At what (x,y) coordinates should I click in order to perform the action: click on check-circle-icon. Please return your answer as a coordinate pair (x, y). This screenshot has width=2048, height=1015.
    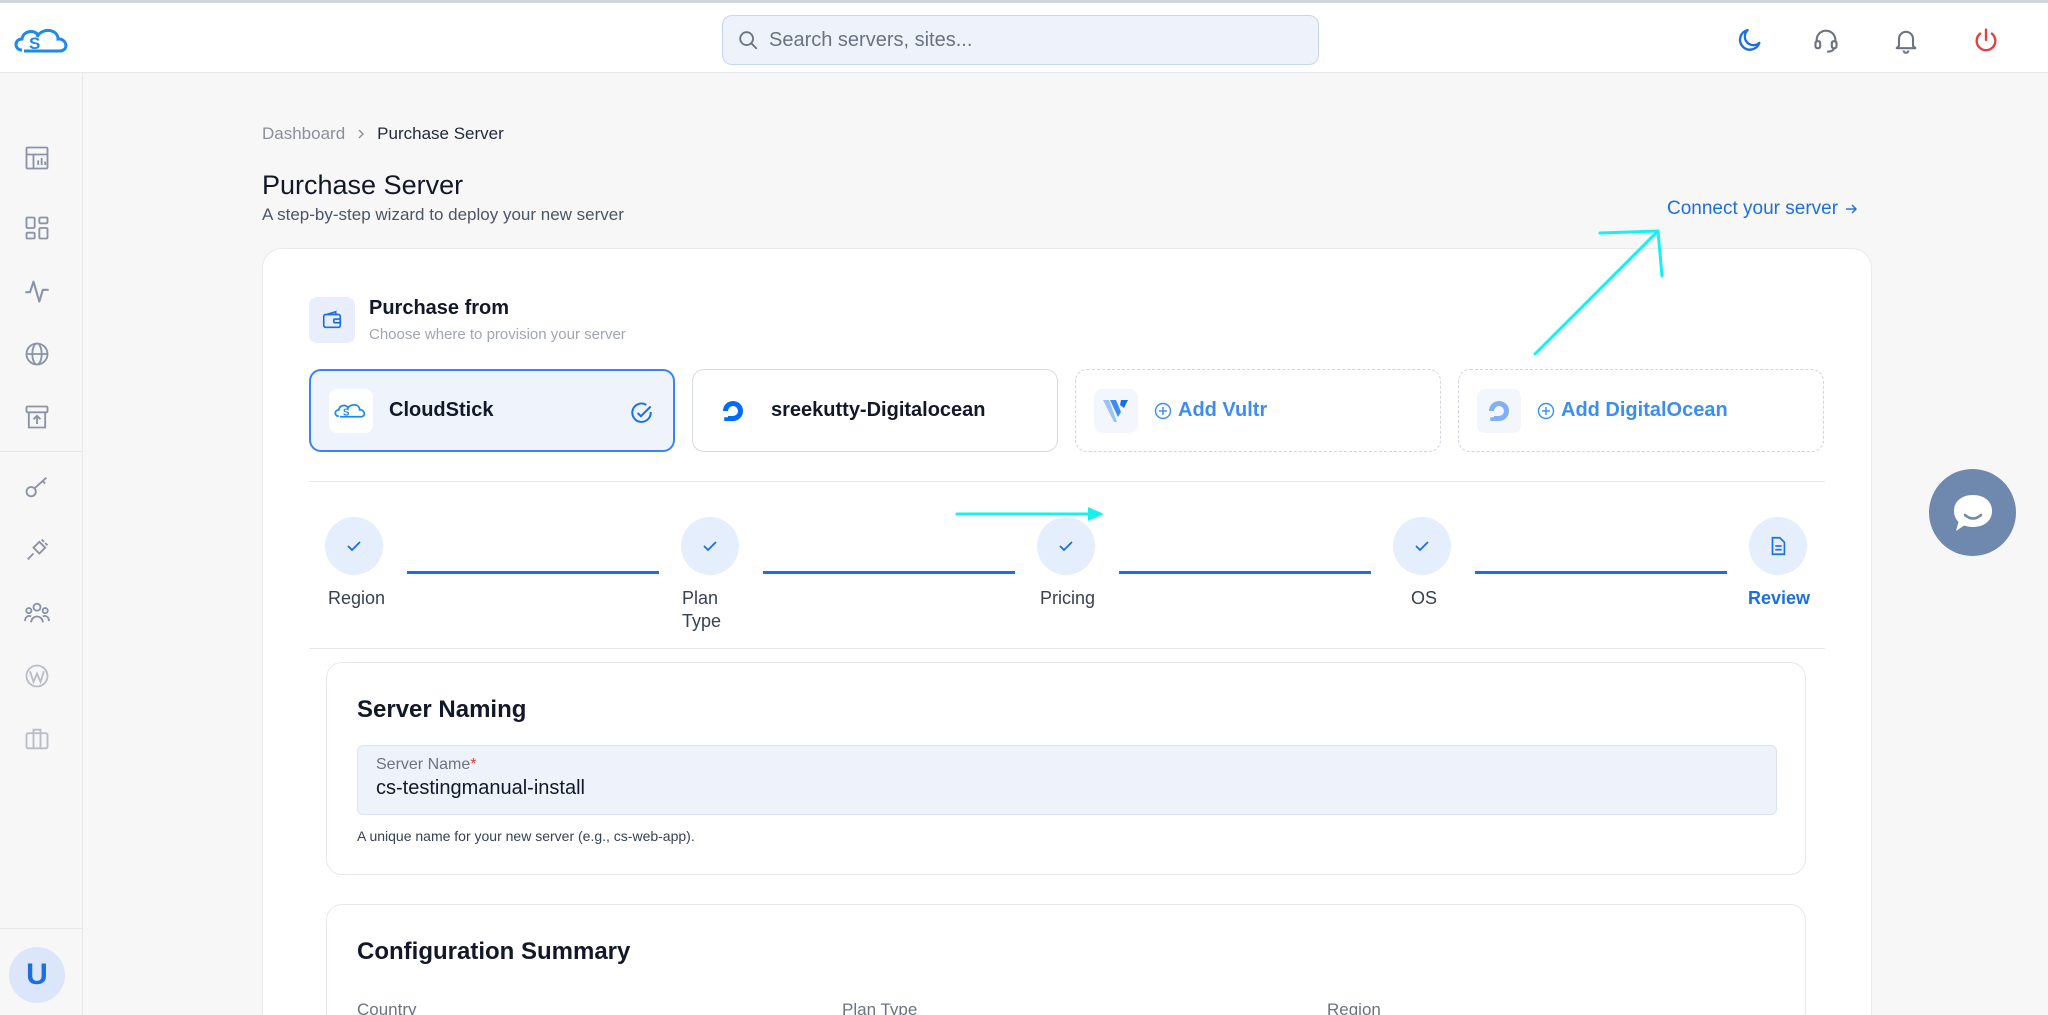
    Looking at the image, I should click on (641, 412).